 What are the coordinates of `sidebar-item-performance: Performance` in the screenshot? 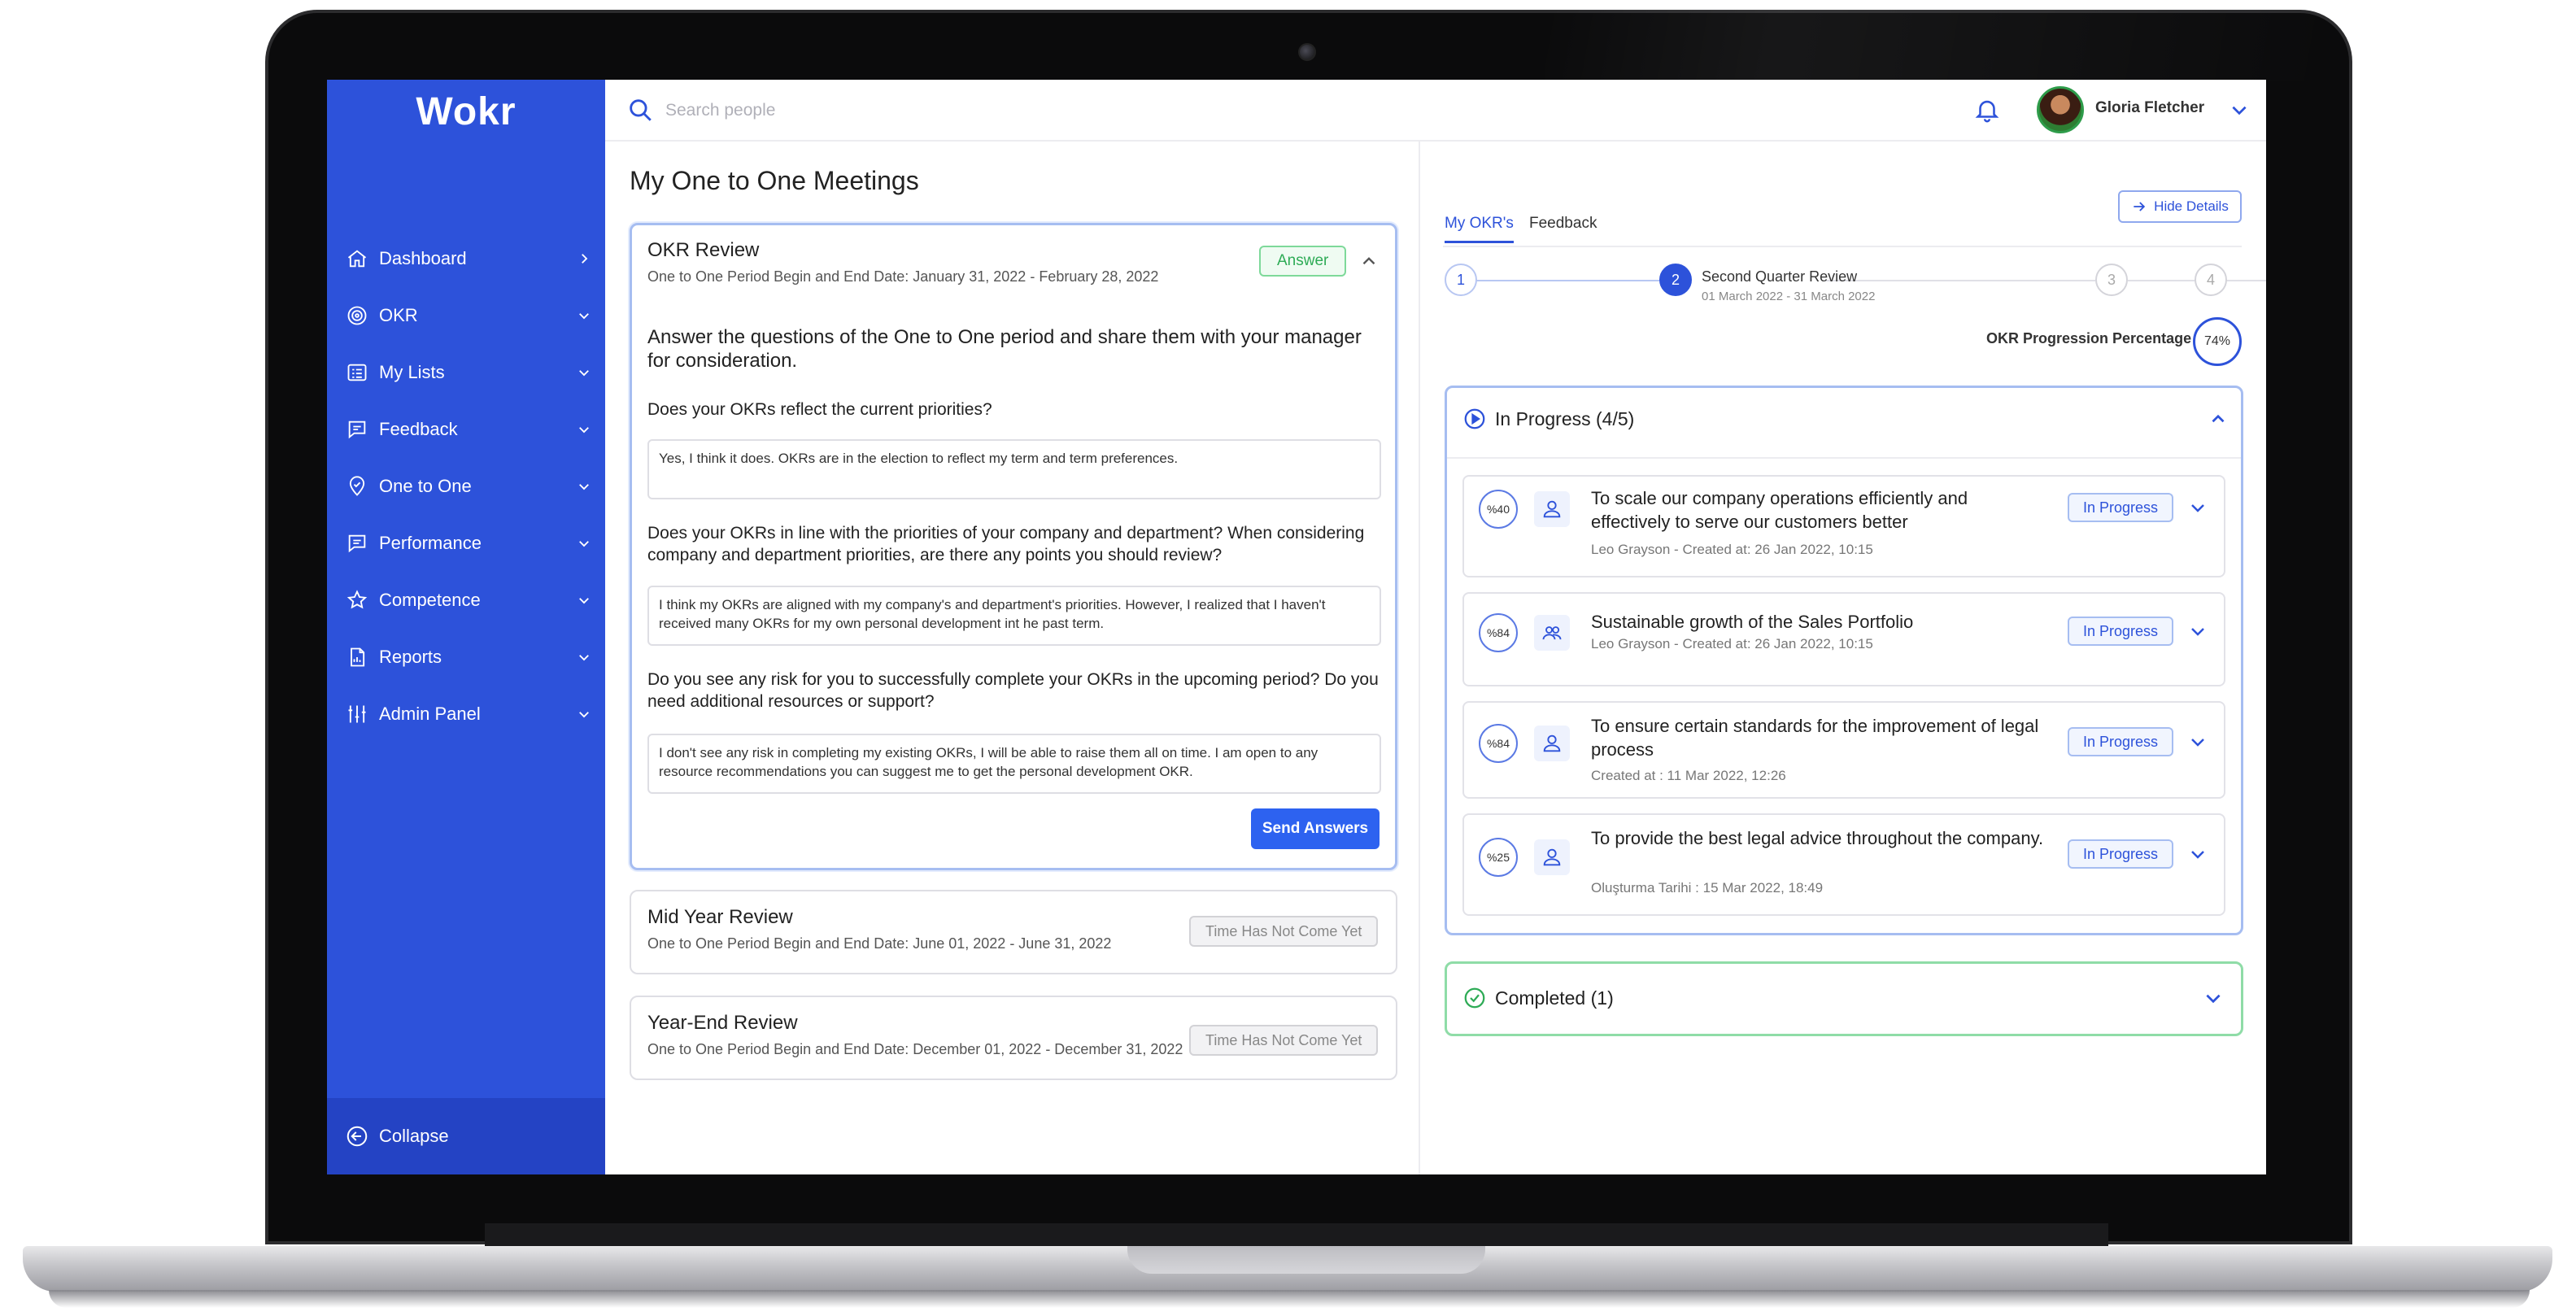 It's located at (469, 543).